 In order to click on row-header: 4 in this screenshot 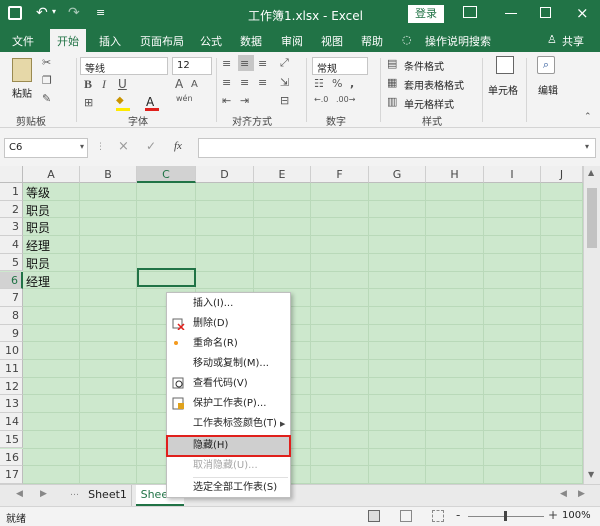, I will do `click(11, 245)`.